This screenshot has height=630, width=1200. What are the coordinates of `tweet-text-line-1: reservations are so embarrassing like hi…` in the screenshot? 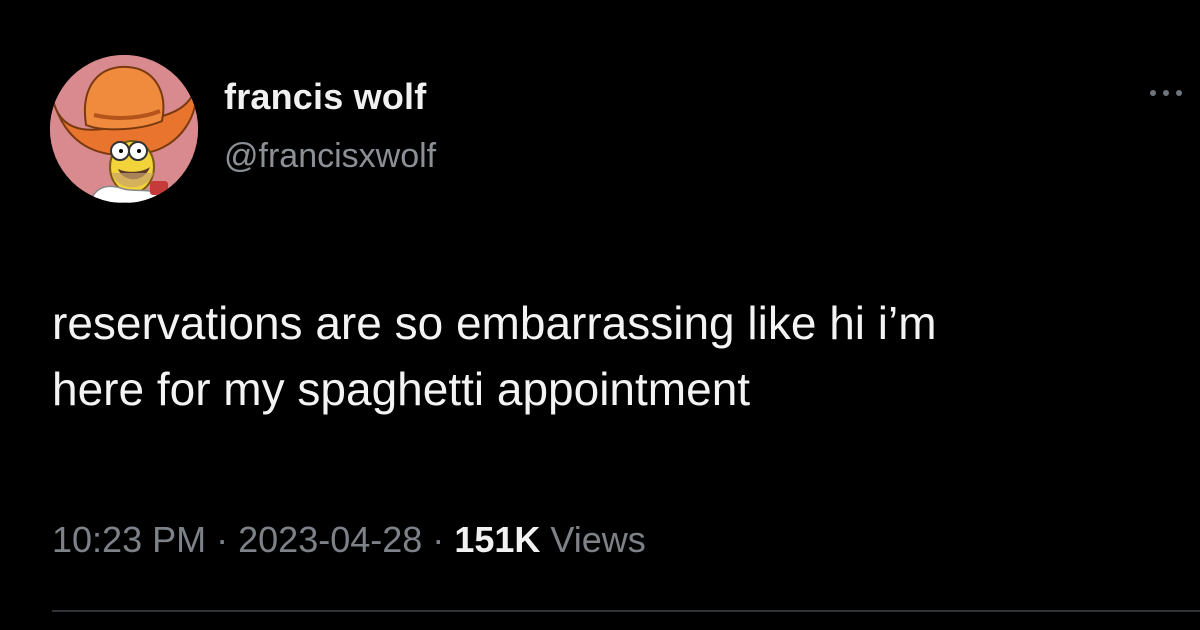 It's located at (494, 323).